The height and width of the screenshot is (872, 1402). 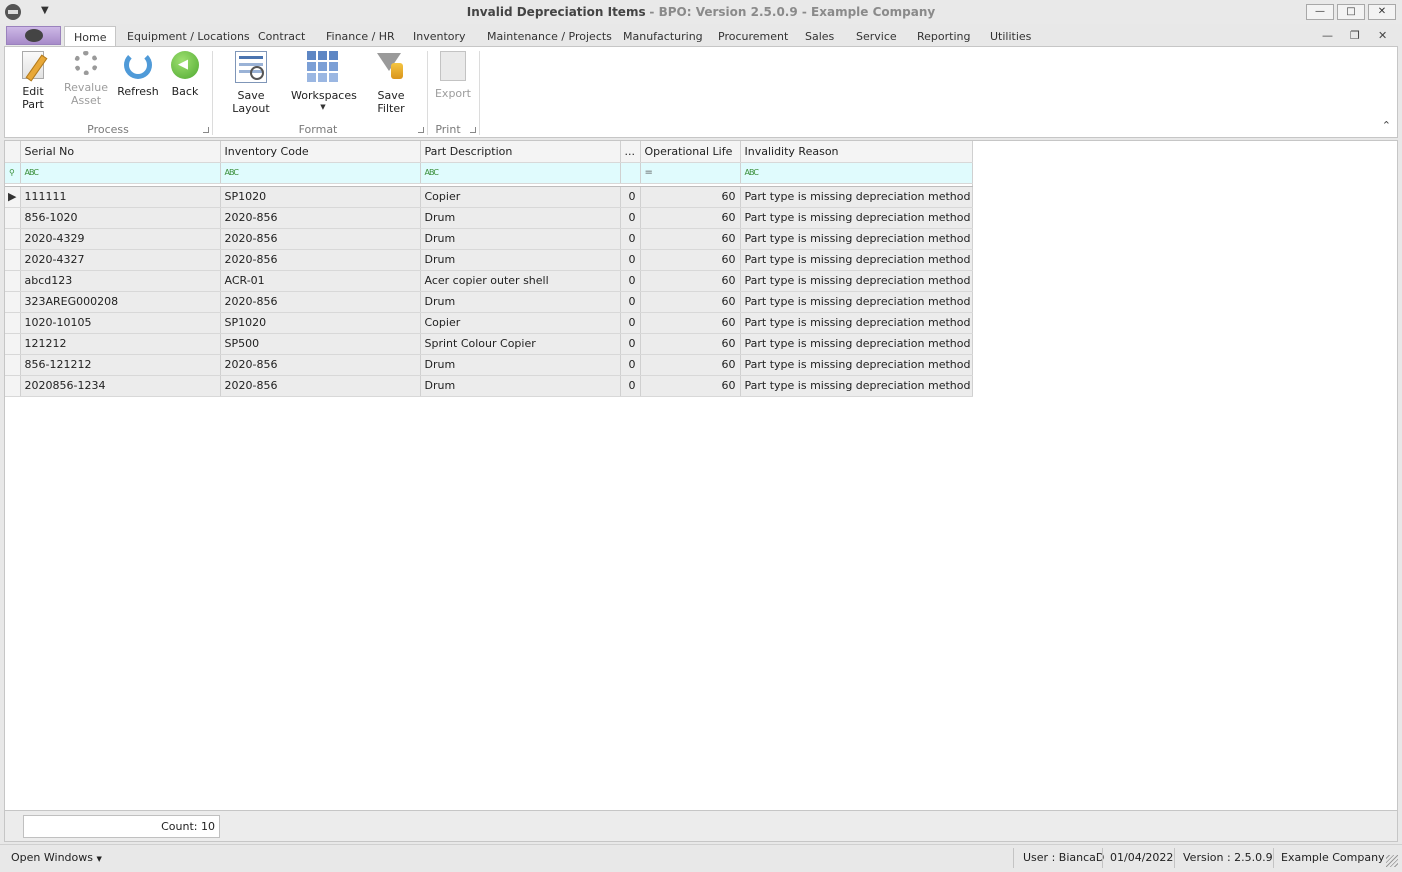 I want to click on cell-inventory-code: SP1020, so click(x=320, y=323).